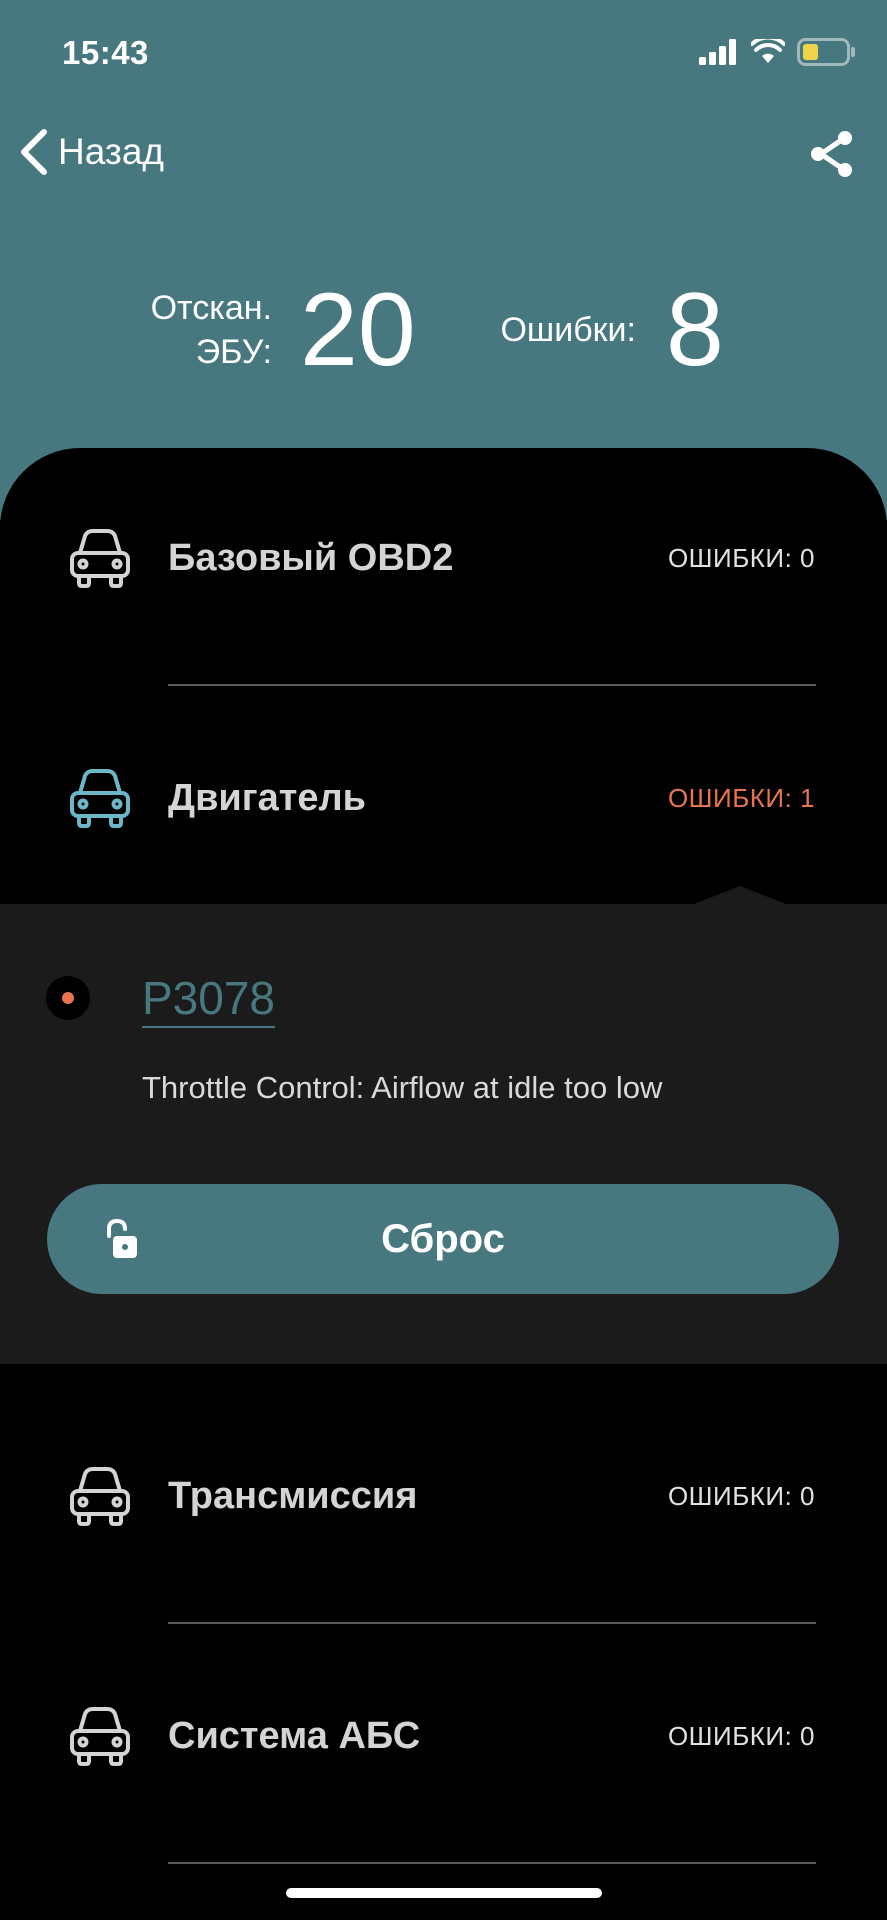  What do you see at coordinates (443, 1736) in the screenshot?
I see `module-row-abs: Система АБС ОШИБКИ: 0` at bounding box center [443, 1736].